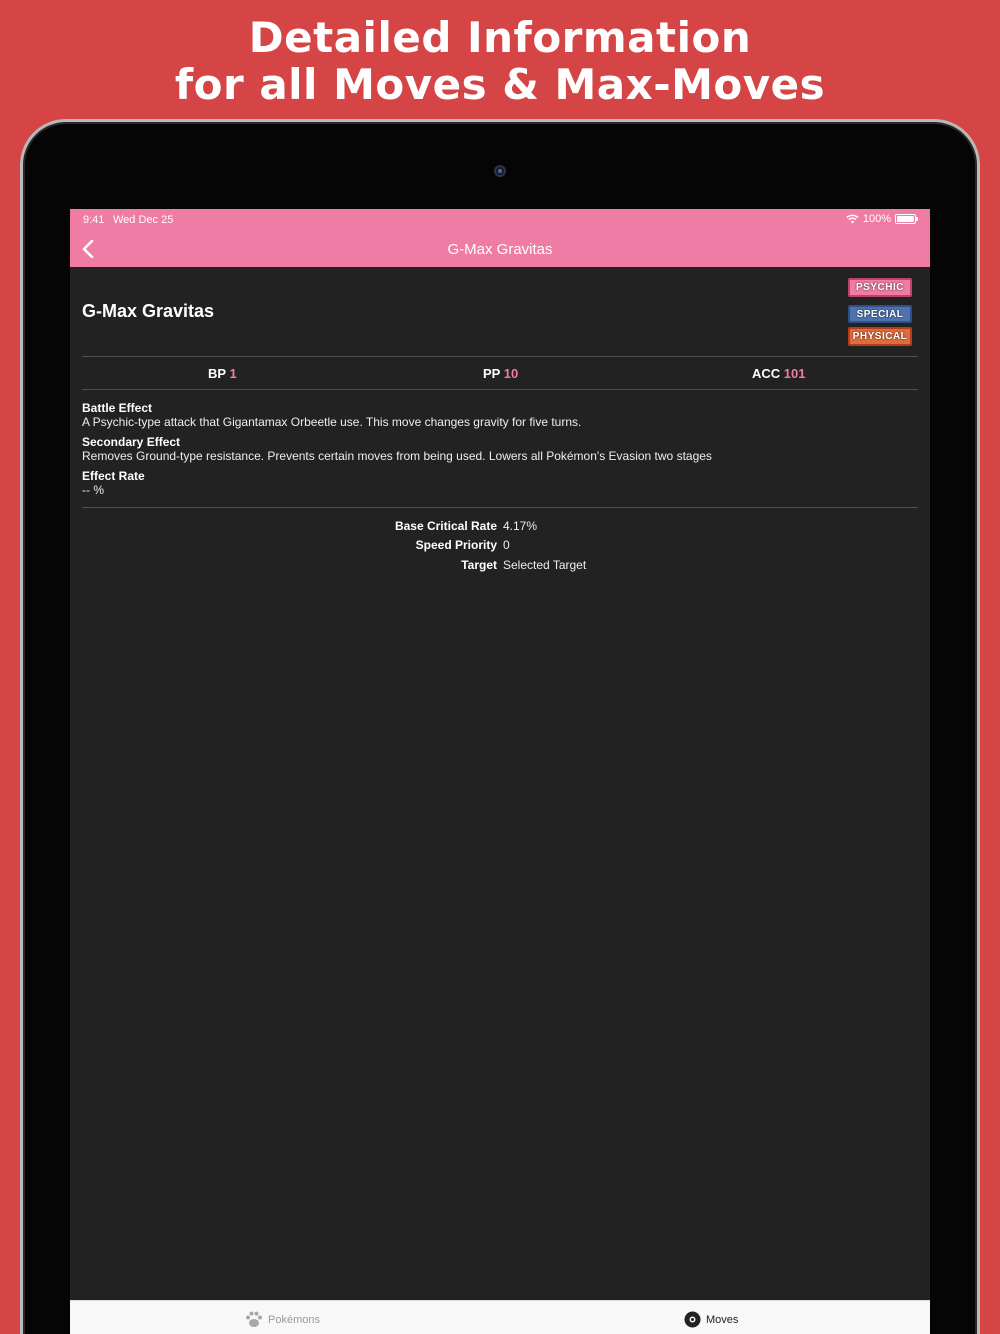 Image resolution: width=1000 pixels, height=1334 pixels. What do you see at coordinates (500, 84) in the screenshot?
I see `promo-line-2: for all Moves & Max-Moves` at bounding box center [500, 84].